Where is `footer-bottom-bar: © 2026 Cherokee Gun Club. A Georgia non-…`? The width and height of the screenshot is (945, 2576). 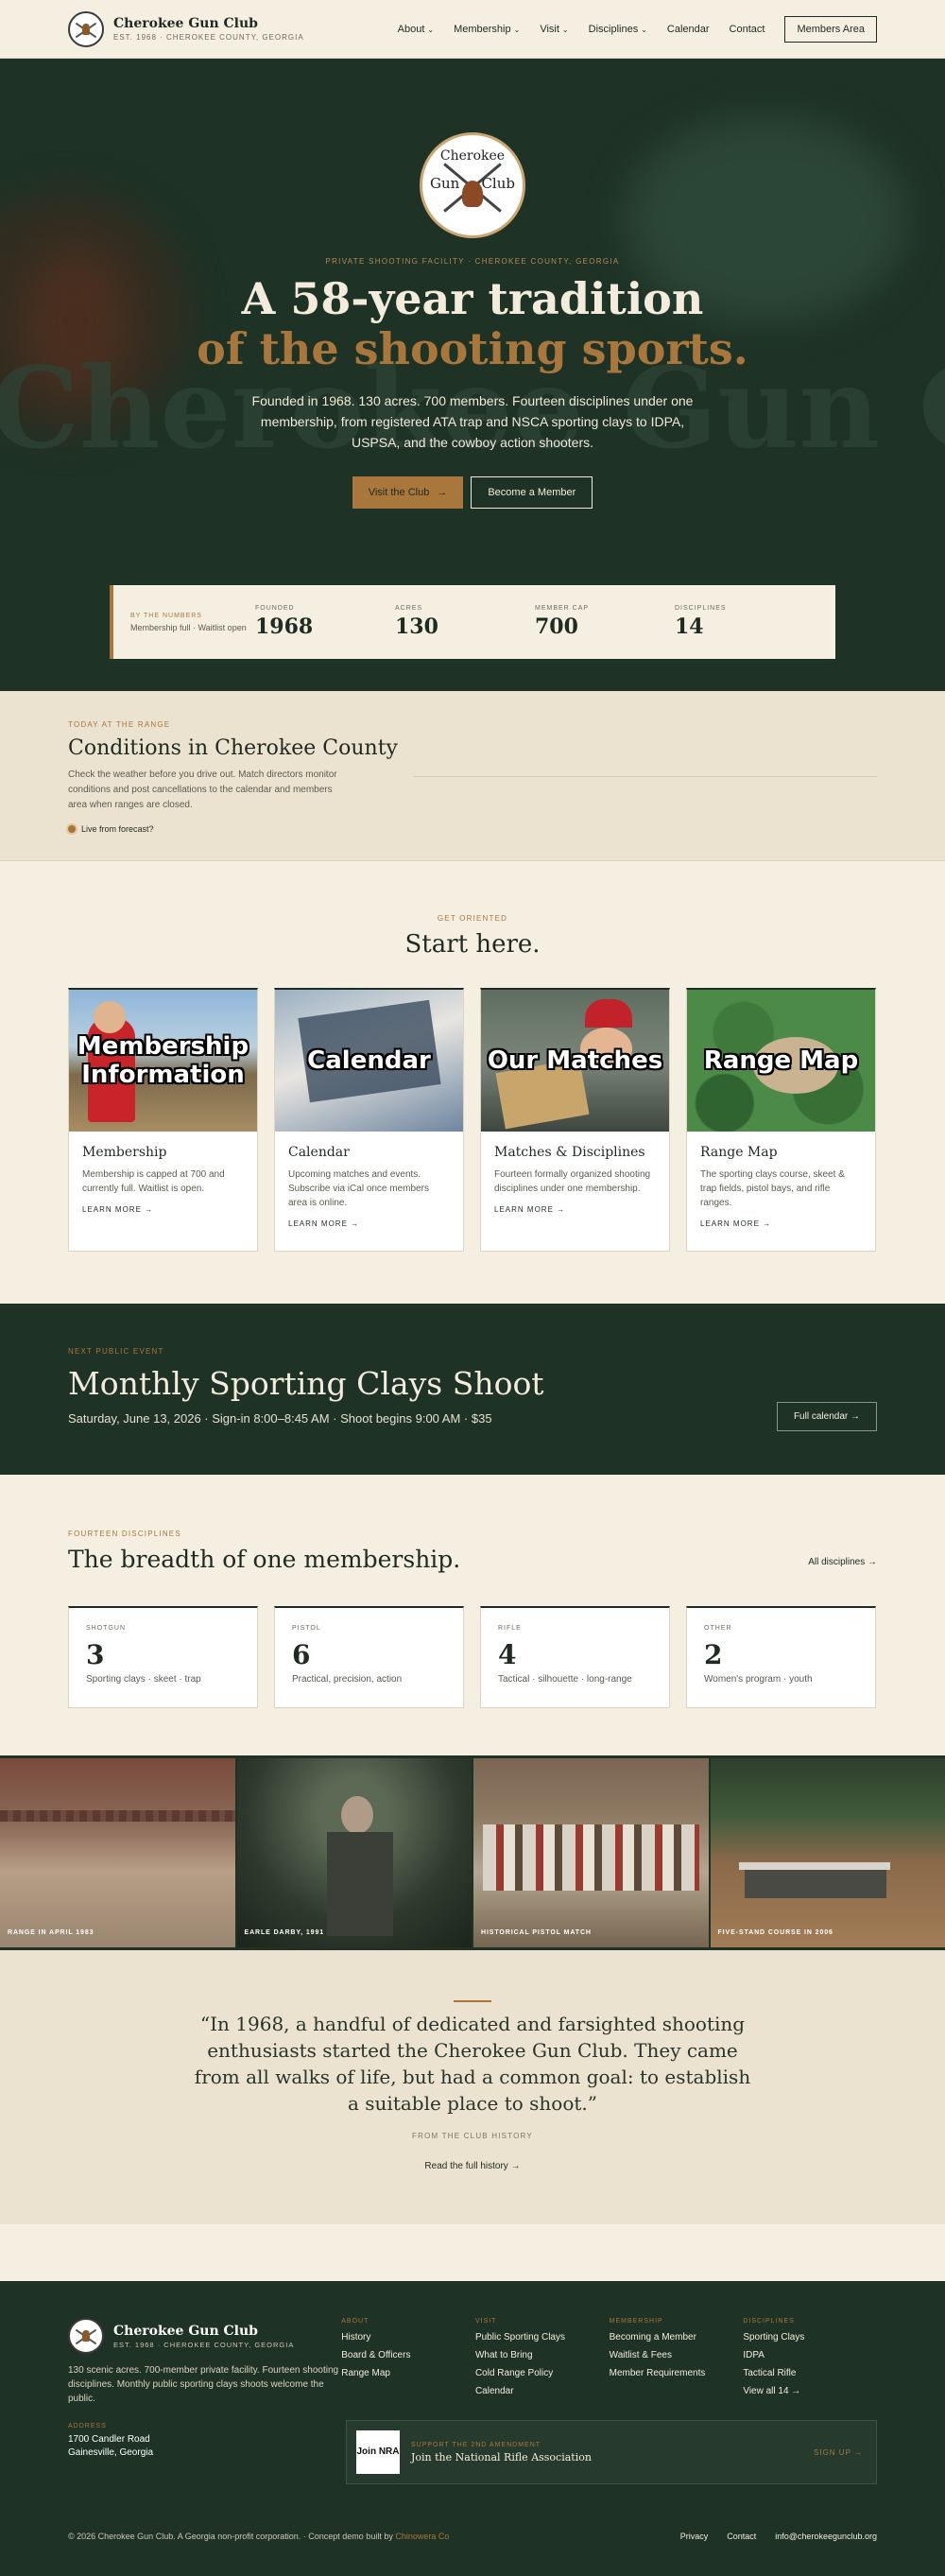 footer-bottom-bar: © 2026 Cherokee Gun Club. A Georgia non-… is located at coordinates (472, 2537).